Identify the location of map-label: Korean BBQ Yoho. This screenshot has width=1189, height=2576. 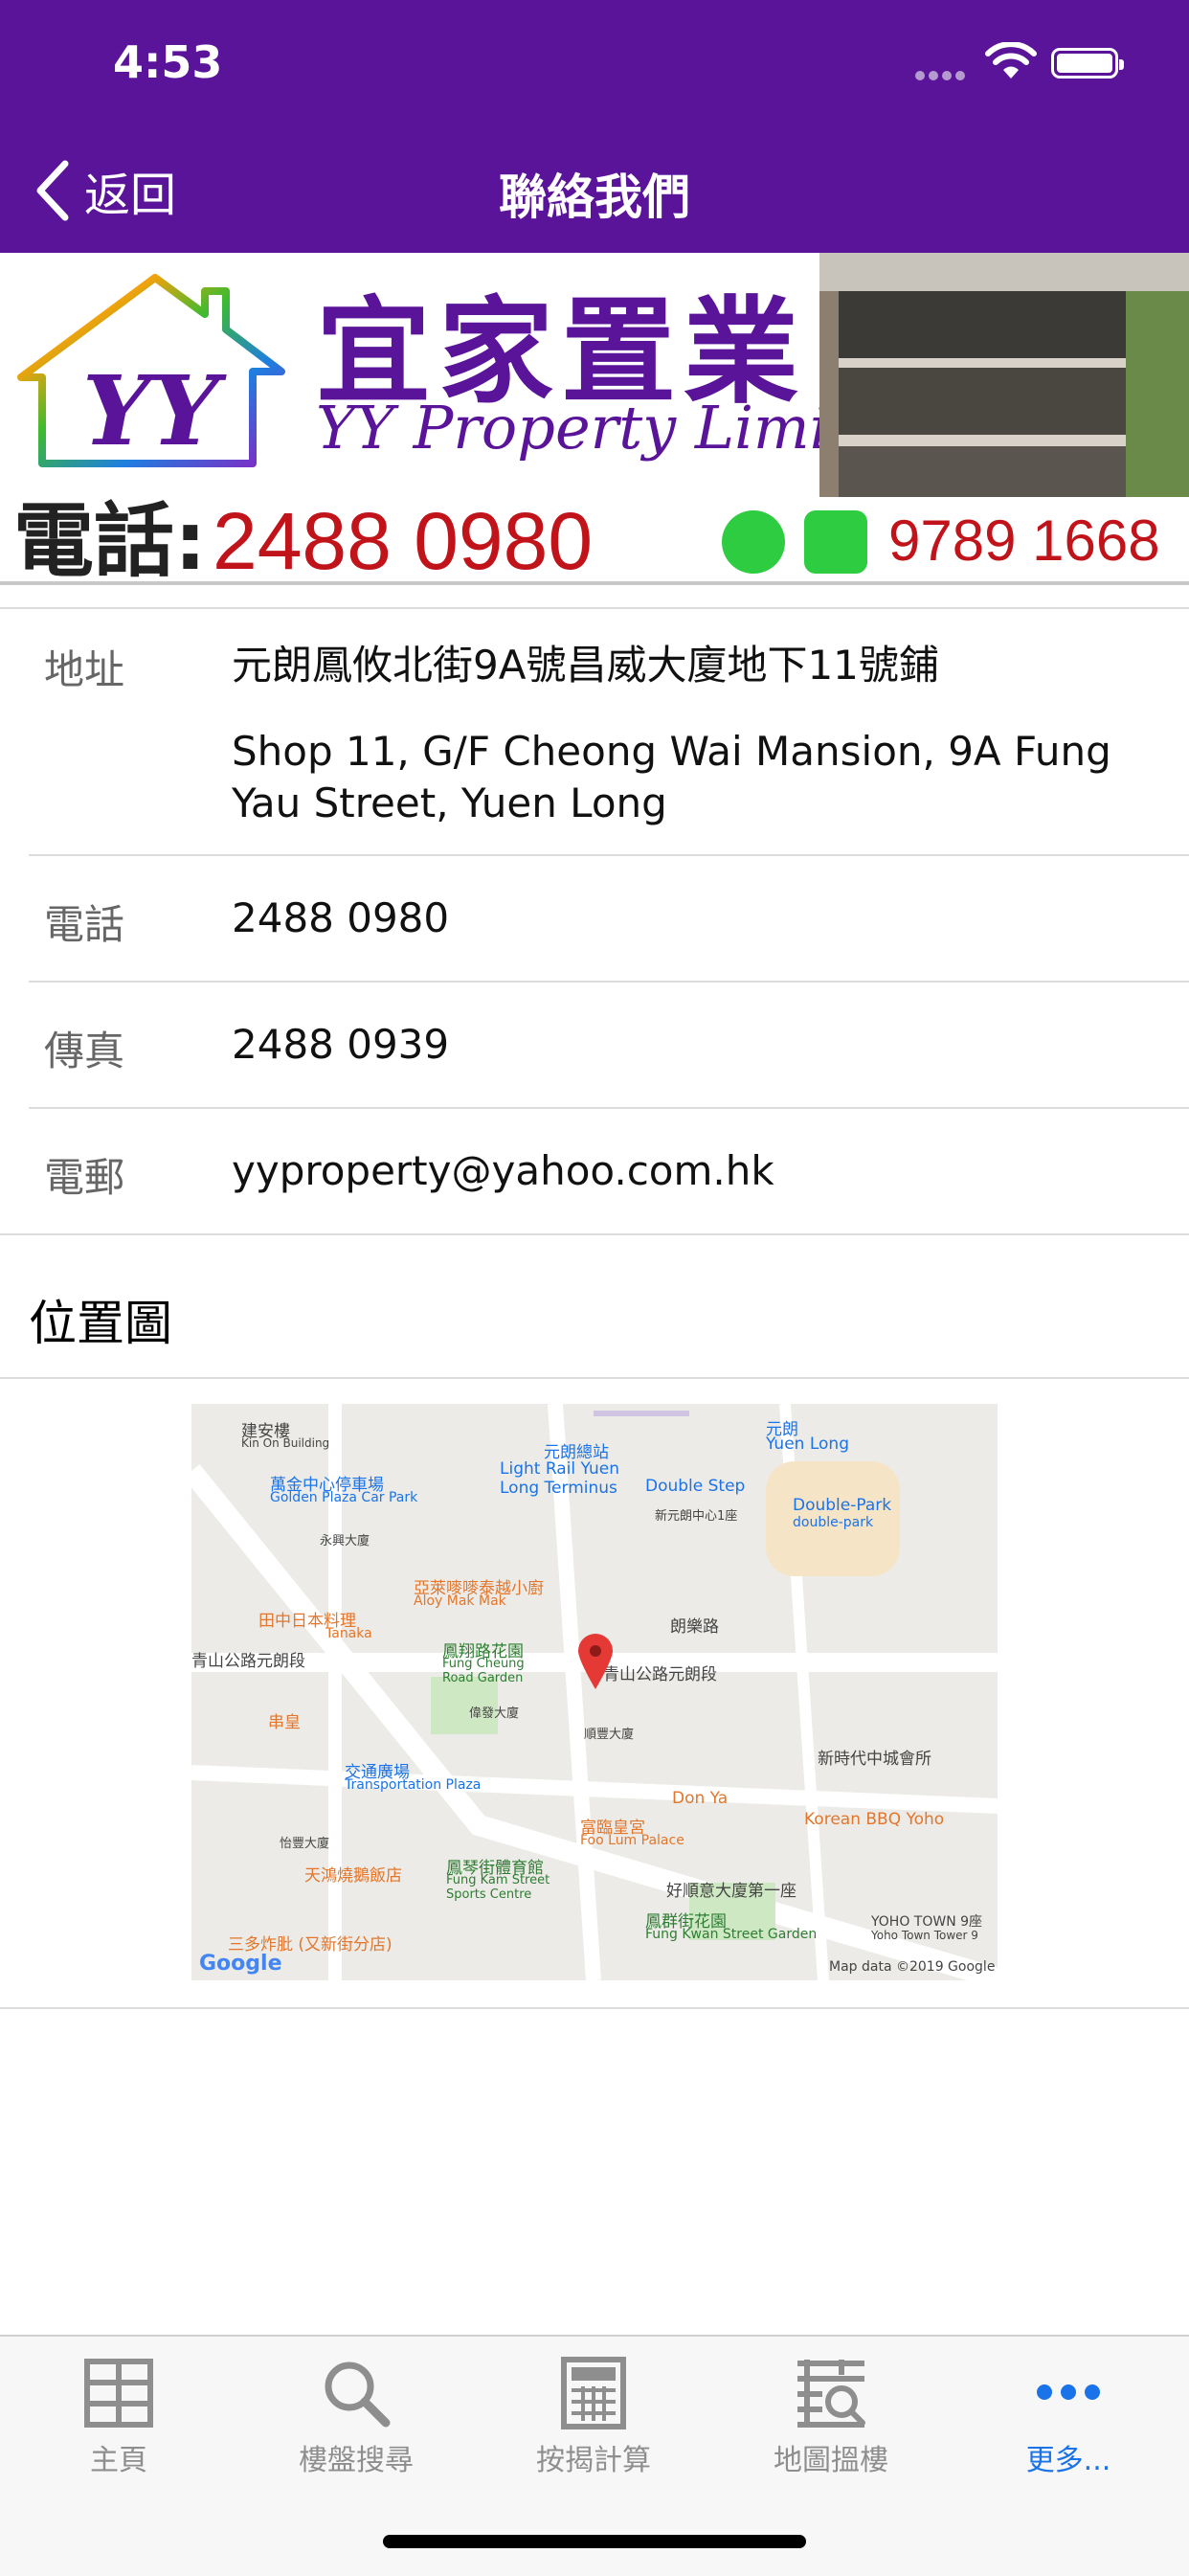
(874, 1819).